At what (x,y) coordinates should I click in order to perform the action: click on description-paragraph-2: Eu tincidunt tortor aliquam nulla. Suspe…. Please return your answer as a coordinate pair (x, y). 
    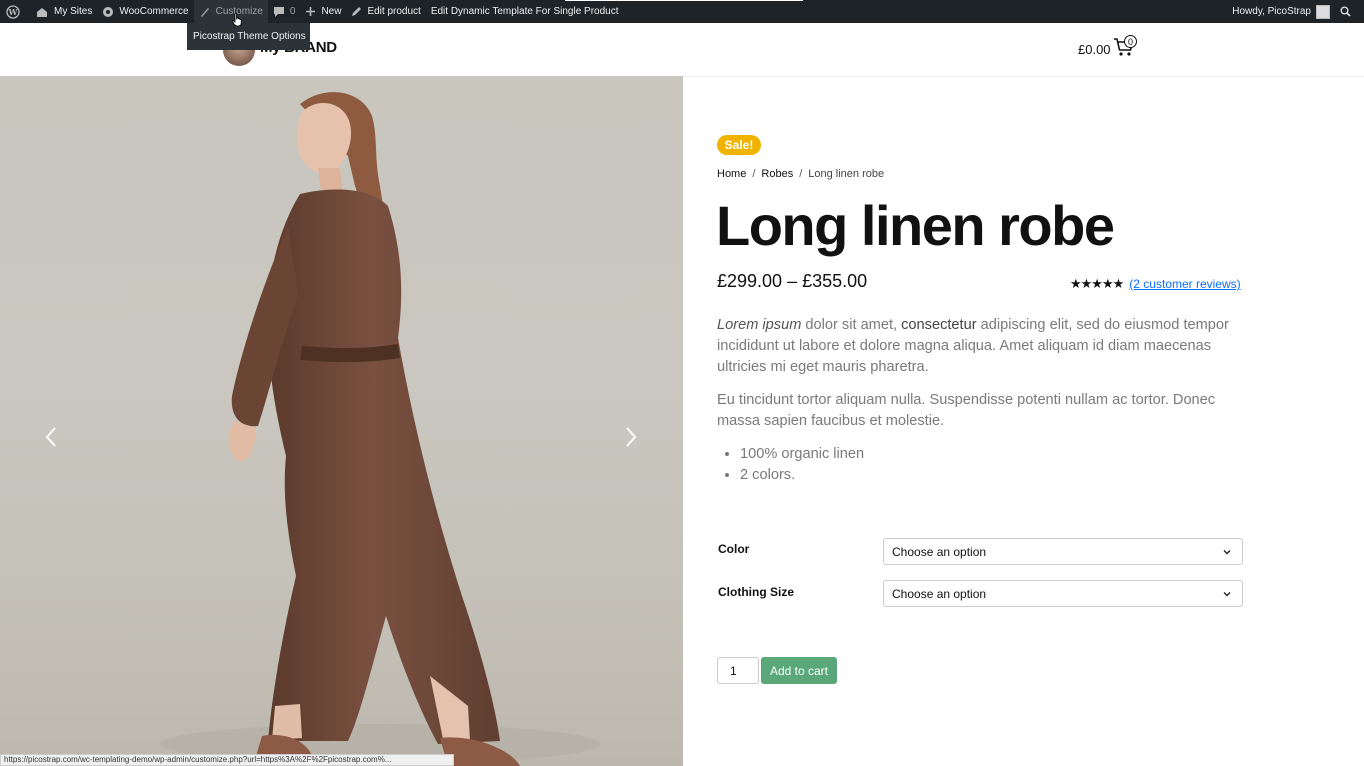
    Looking at the image, I should click on (966, 410).